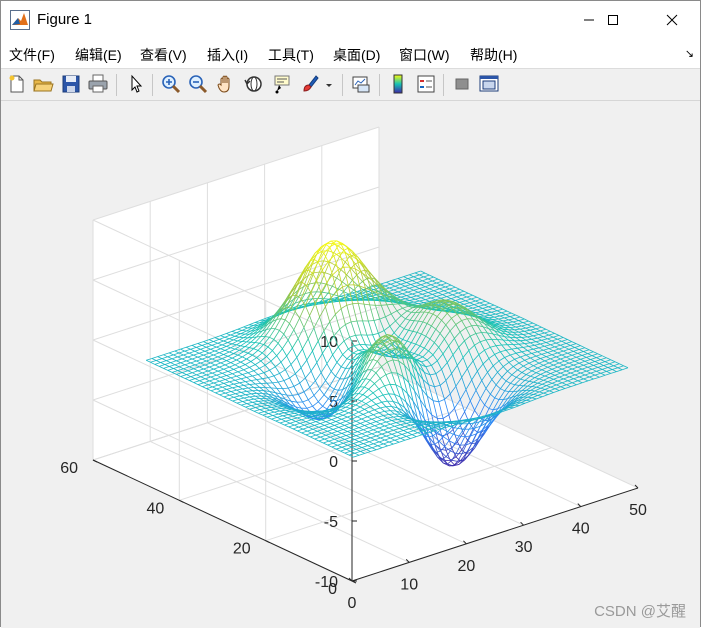  What do you see at coordinates (689, 53) in the screenshot?
I see `dock-arrow-icon: ↘` at bounding box center [689, 53].